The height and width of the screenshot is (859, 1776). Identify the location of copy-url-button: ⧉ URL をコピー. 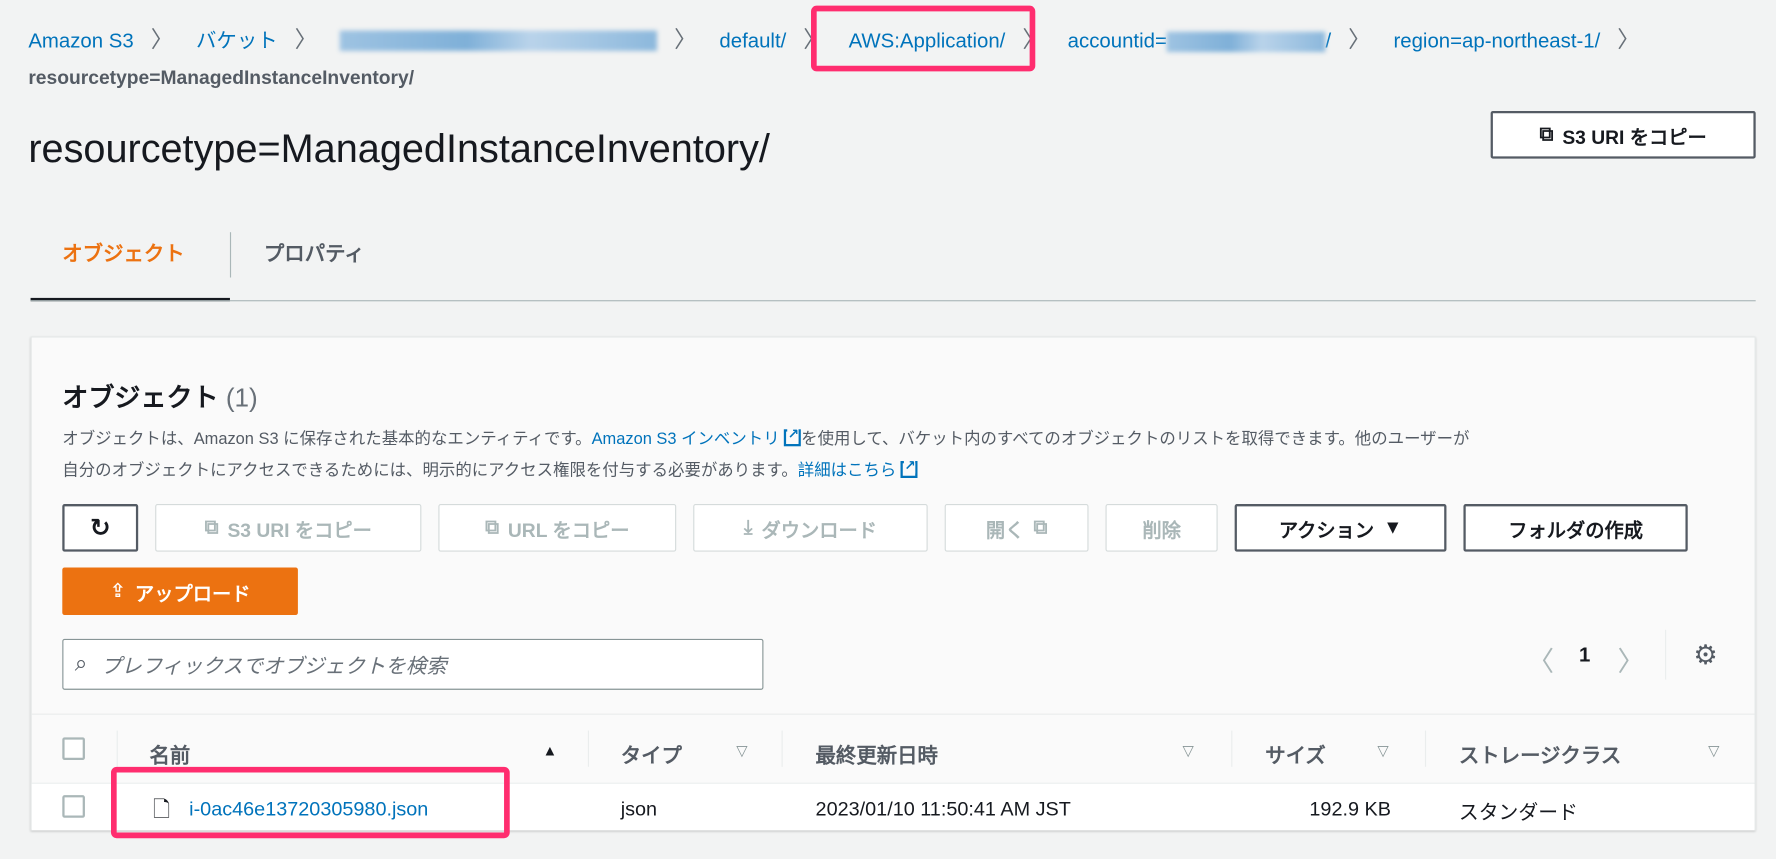
(557, 528).